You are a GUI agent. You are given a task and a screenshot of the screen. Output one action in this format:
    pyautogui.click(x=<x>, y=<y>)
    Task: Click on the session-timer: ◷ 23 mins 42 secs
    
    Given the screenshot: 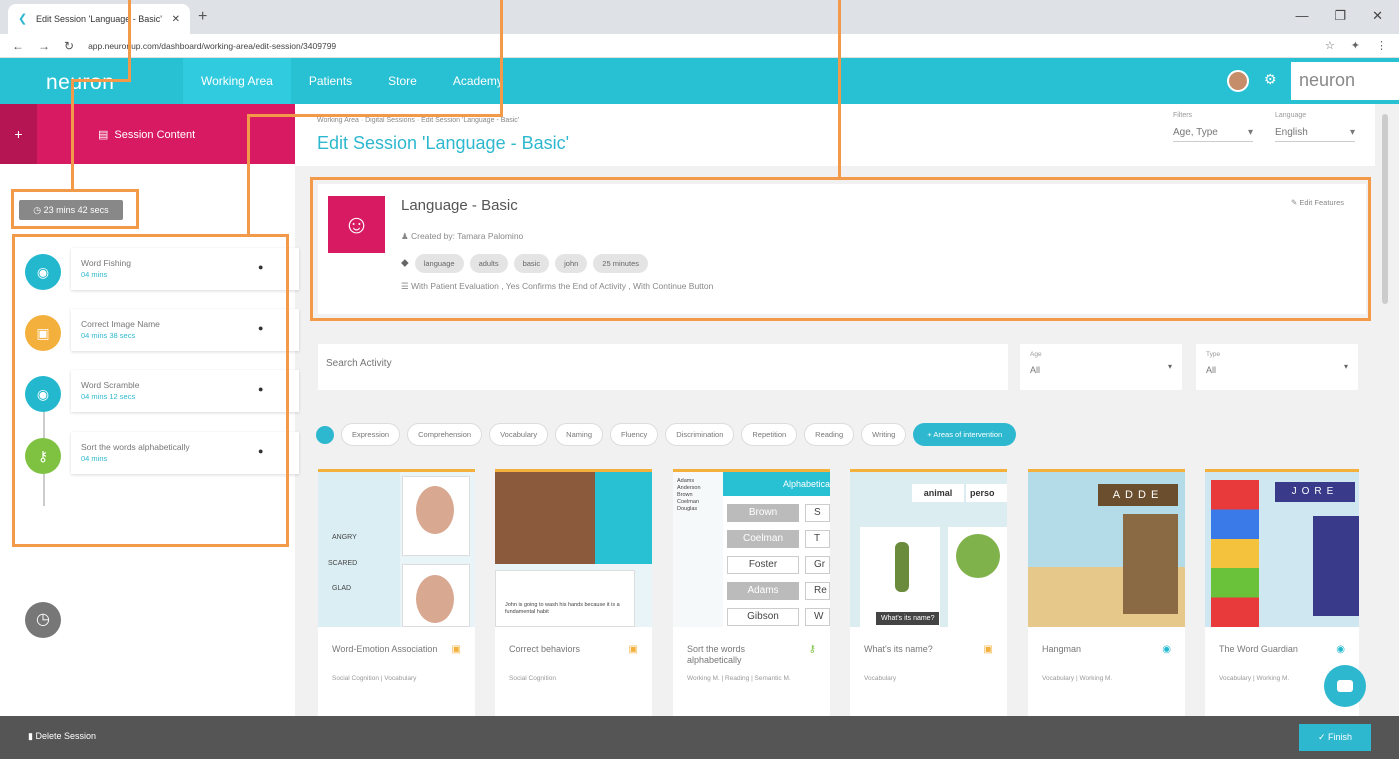 What is the action you would take?
    pyautogui.click(x=71, y=210)
    